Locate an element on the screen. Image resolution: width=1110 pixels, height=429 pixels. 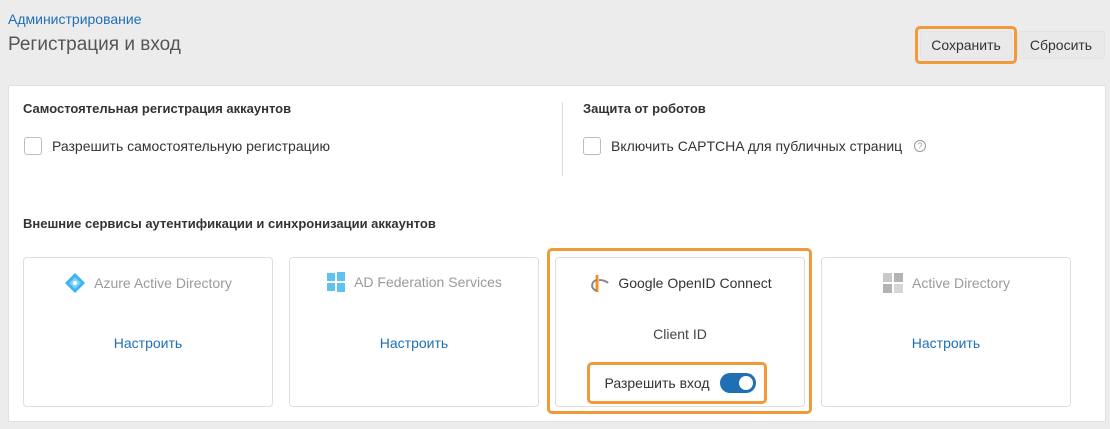
self-registration-label: Разрешить самостоятельную регистрацию is located at coordinates (191, 146).